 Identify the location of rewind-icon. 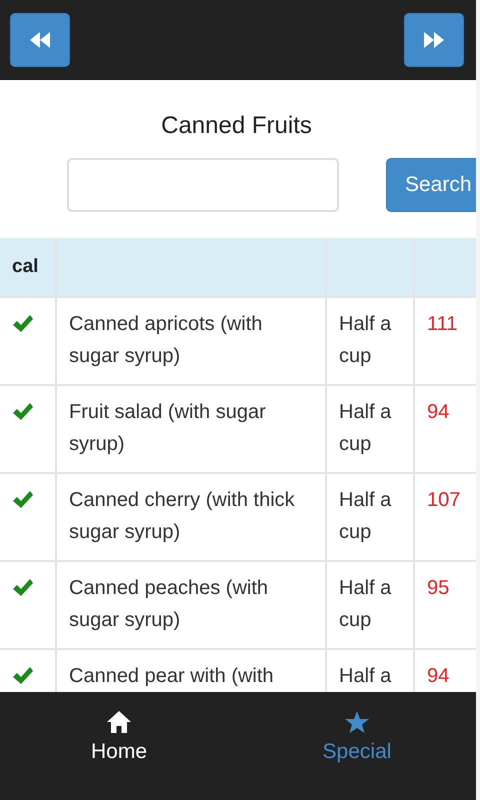
(40, 40).